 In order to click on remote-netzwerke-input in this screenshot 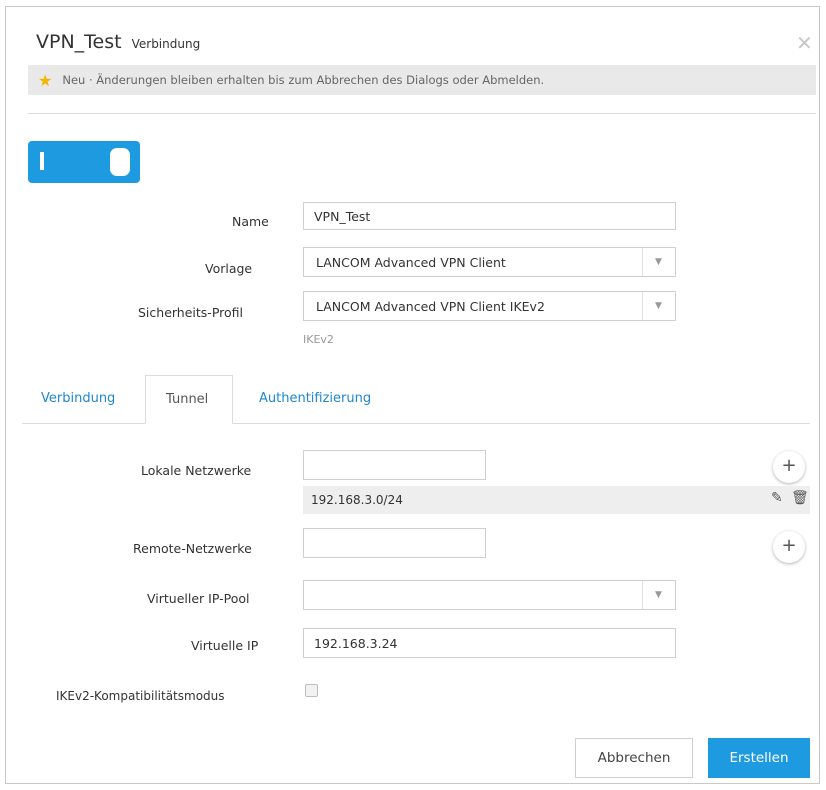, I will do `click(394, 543)`.